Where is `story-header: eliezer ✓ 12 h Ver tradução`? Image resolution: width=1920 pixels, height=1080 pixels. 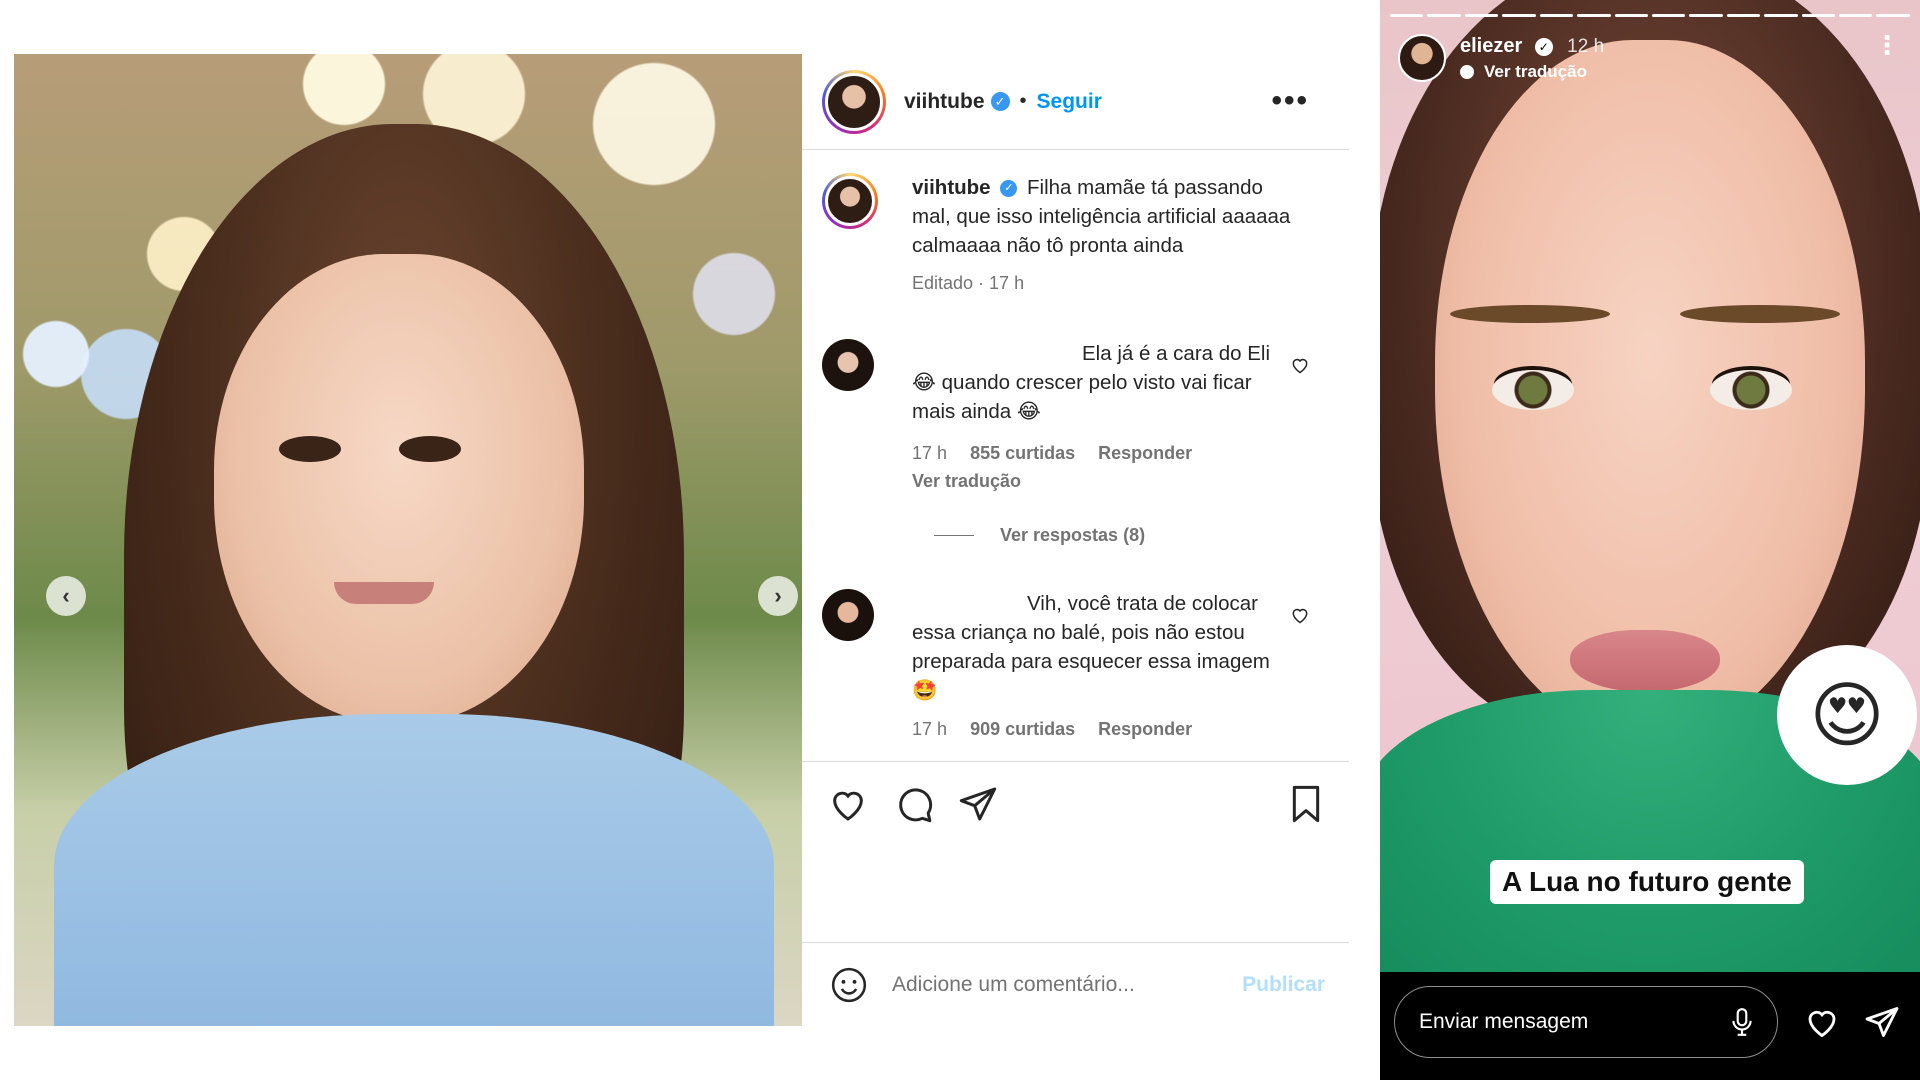 story-header: eliezer ✓ 12 h Ver tradução is located at coordinates (1501, 58).